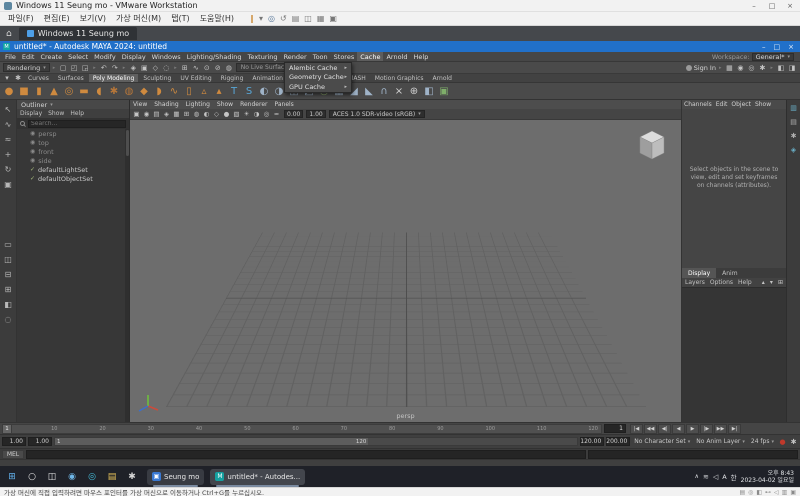 The image size is (800, 496). I want to click on make-live-icon: ◍, so click(229, 68).